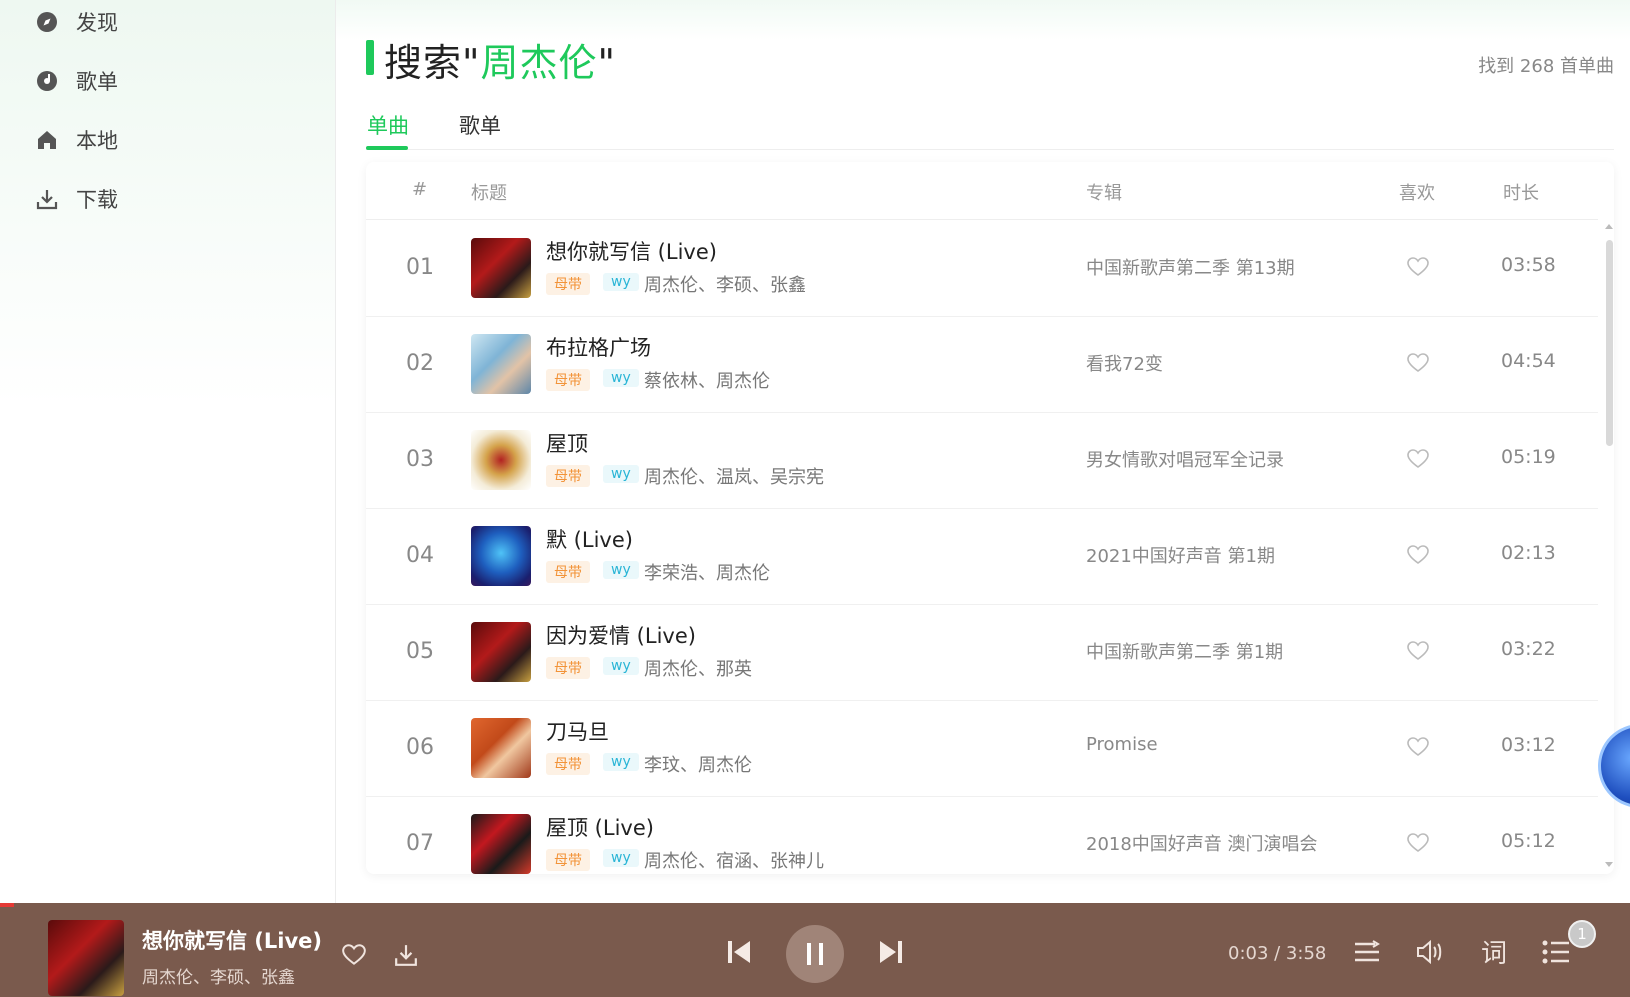 This screenshot has width=1630, height=997. Describe the element at coordinates (480, 125) in the screenshot. I see `tab-playlists: 歌单` at that location.